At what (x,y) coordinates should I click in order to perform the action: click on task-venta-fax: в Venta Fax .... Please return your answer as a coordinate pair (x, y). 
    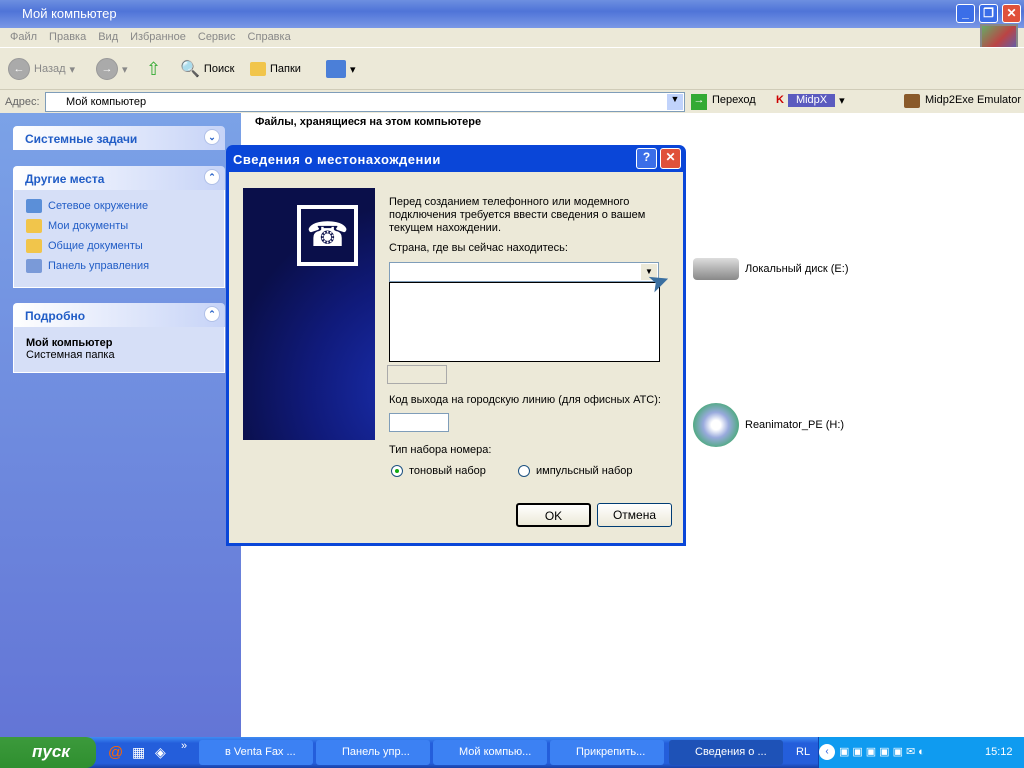
    Looking at the image, I should click on (256, 752).